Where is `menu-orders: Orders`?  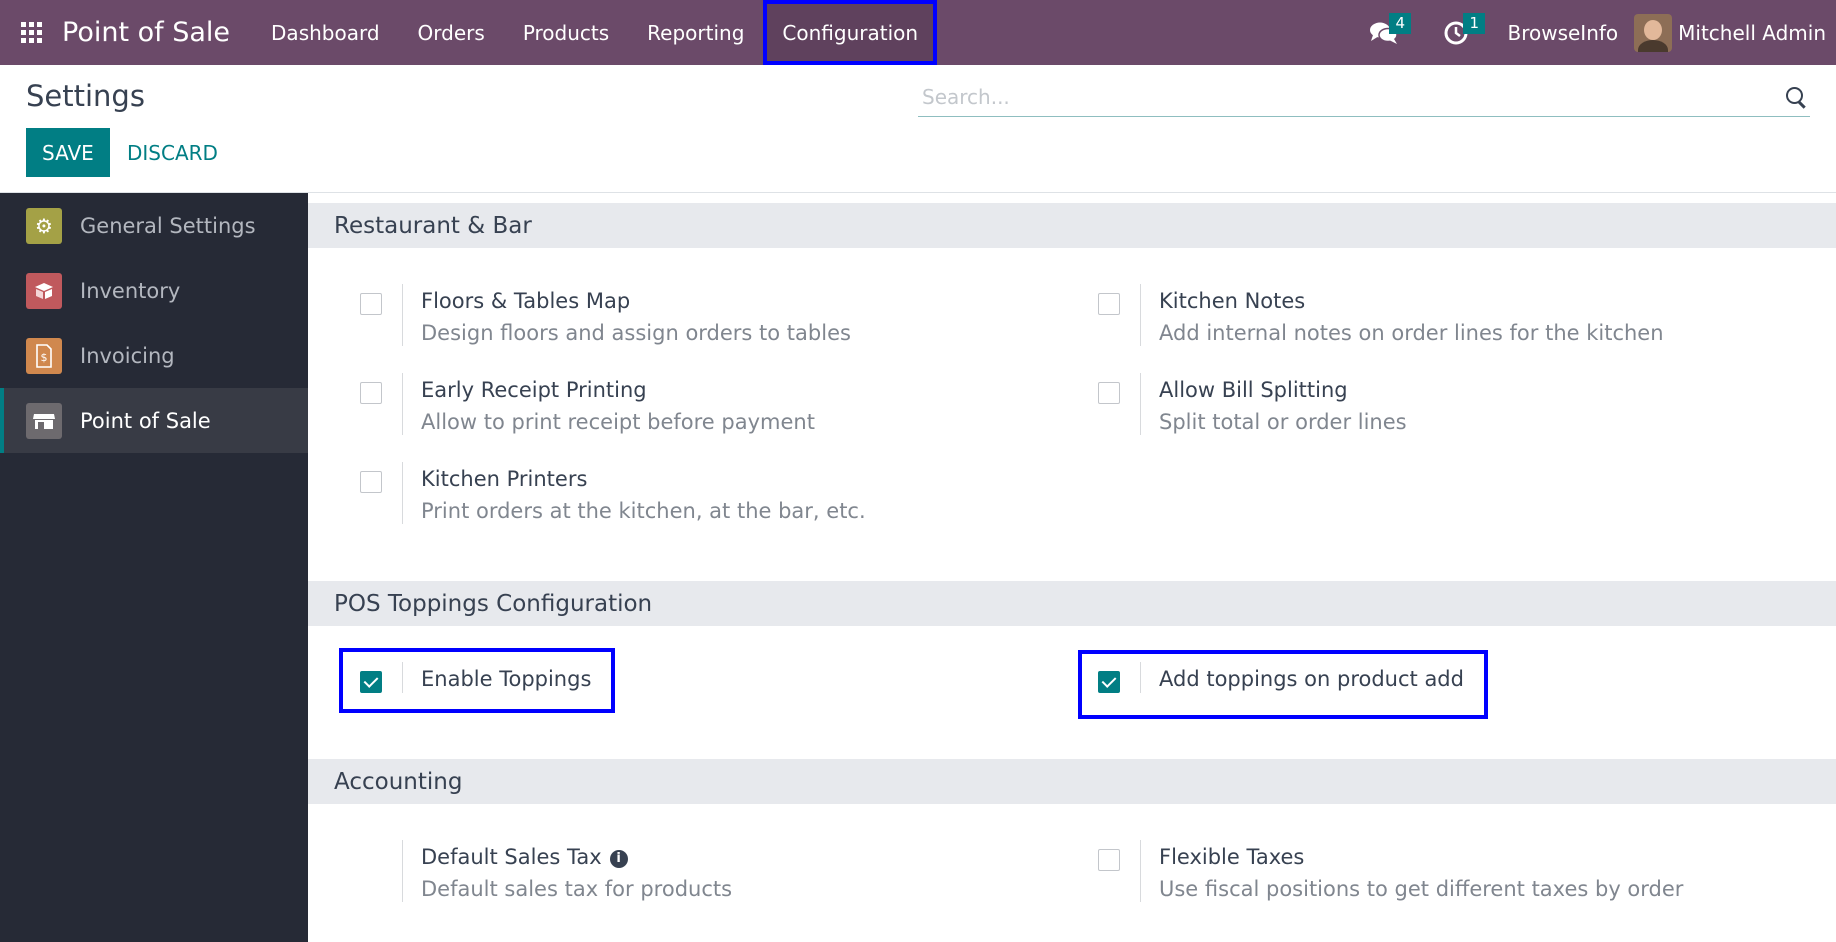 menu-orders: Orders is located at coordinates (451, 32).